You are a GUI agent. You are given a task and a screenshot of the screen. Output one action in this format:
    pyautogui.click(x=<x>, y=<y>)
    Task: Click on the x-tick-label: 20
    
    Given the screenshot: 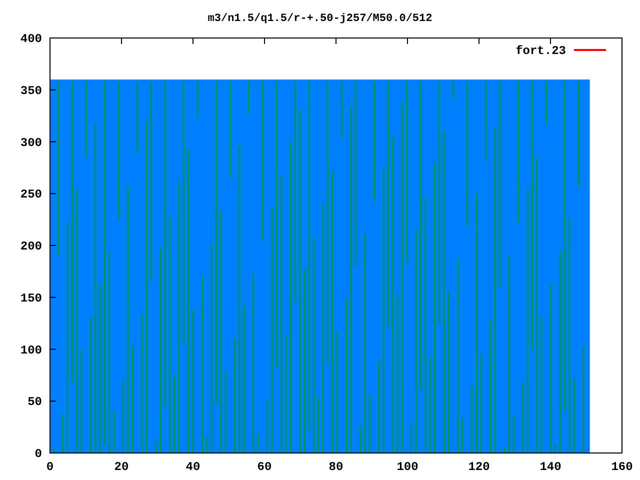 What is the action you would take?
    pyautogui.click(x=121, y=467)
    